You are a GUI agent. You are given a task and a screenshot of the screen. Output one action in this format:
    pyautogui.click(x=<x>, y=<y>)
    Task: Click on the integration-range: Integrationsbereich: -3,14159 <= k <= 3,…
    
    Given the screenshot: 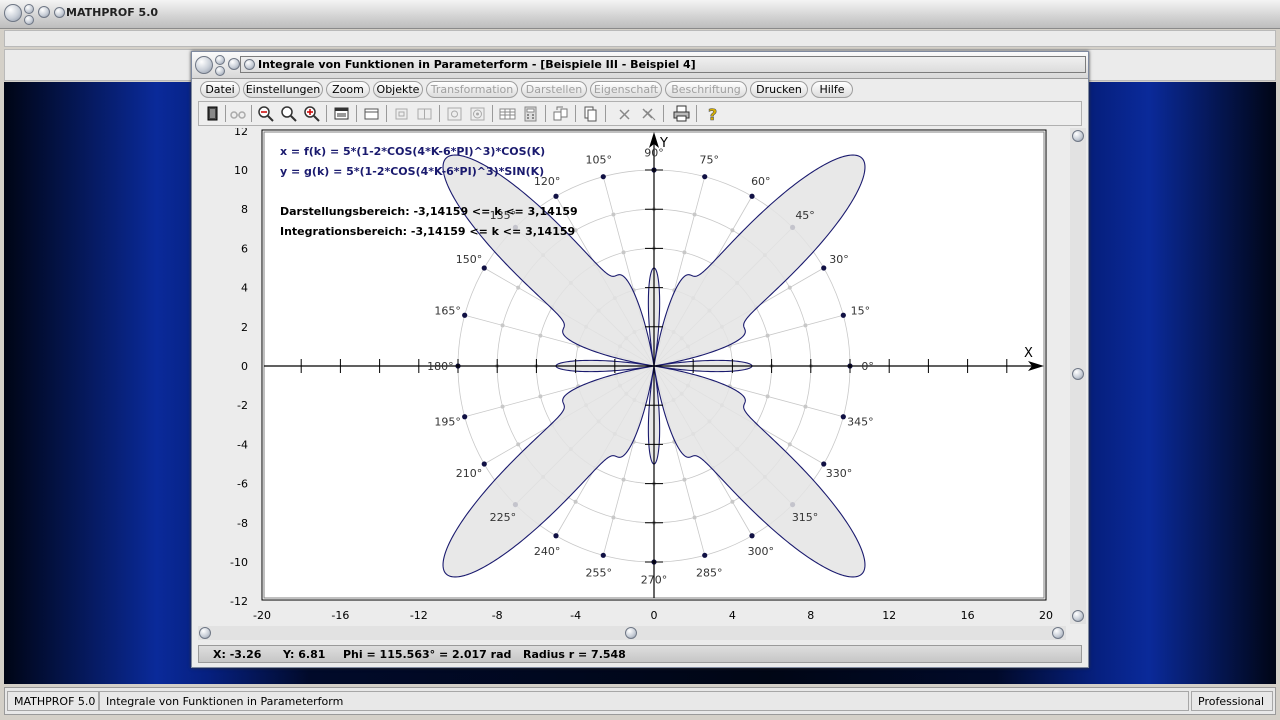 What is the action you would take?
    pyautogui.click(x=427, y=231)
    